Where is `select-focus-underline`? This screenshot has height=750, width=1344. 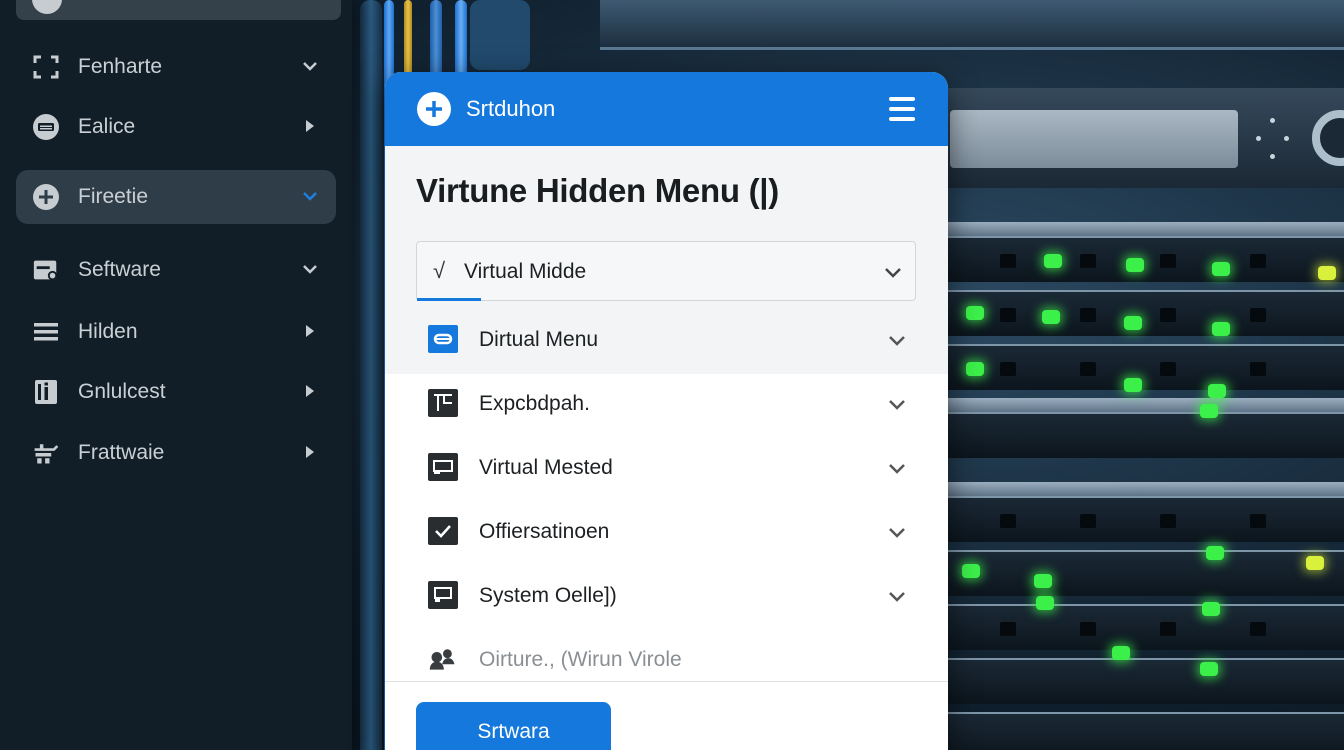
select-focus-underline is located at coordinates (449, 299).